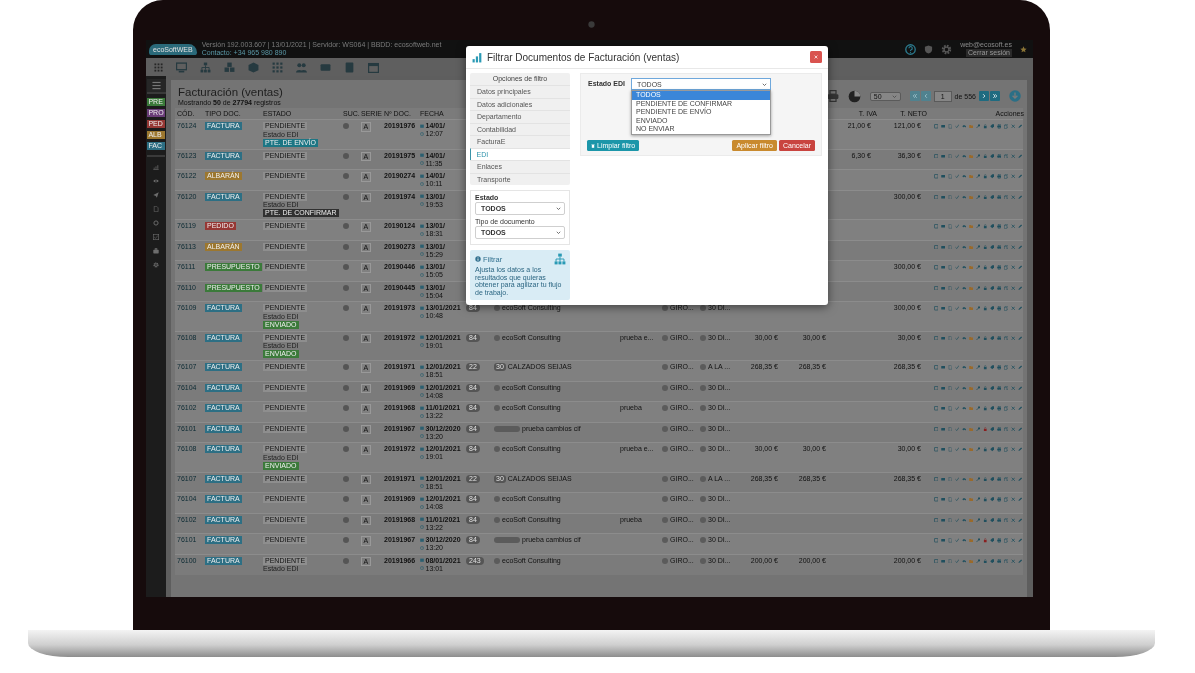 This screenshot has height=673, width=1195. Describe the element at coordinates (156, 195) in the screenshot. I see `send-icon` at that location.